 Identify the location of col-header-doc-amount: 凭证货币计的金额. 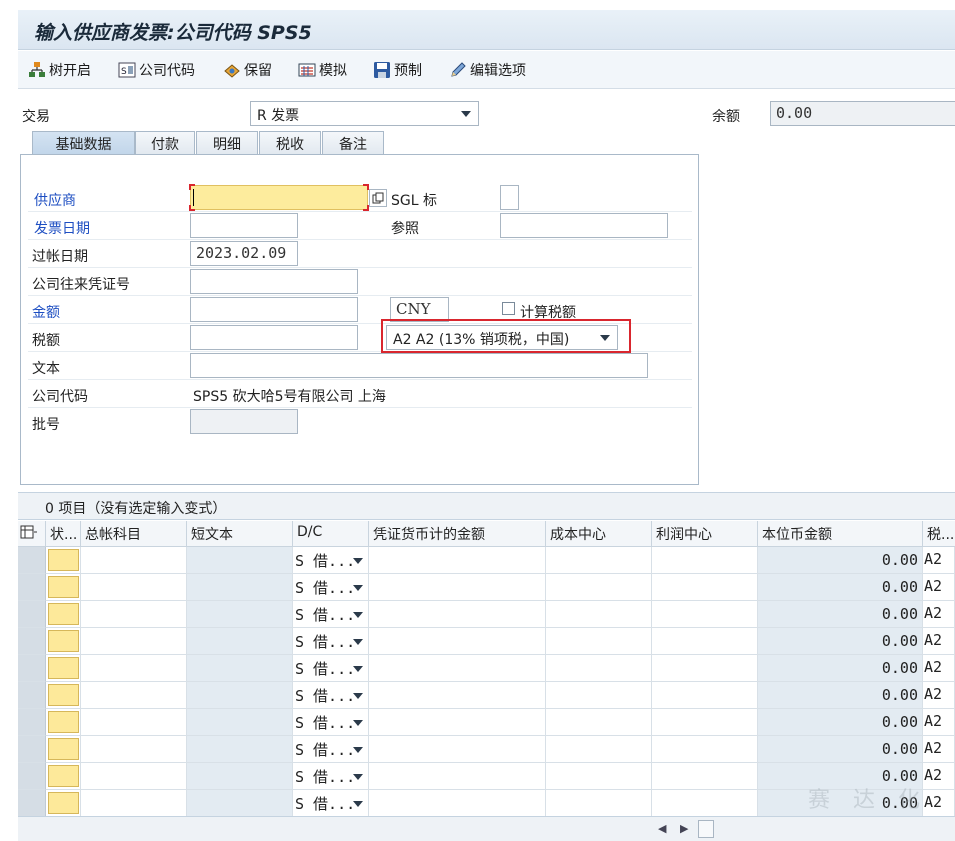
(457, 534).